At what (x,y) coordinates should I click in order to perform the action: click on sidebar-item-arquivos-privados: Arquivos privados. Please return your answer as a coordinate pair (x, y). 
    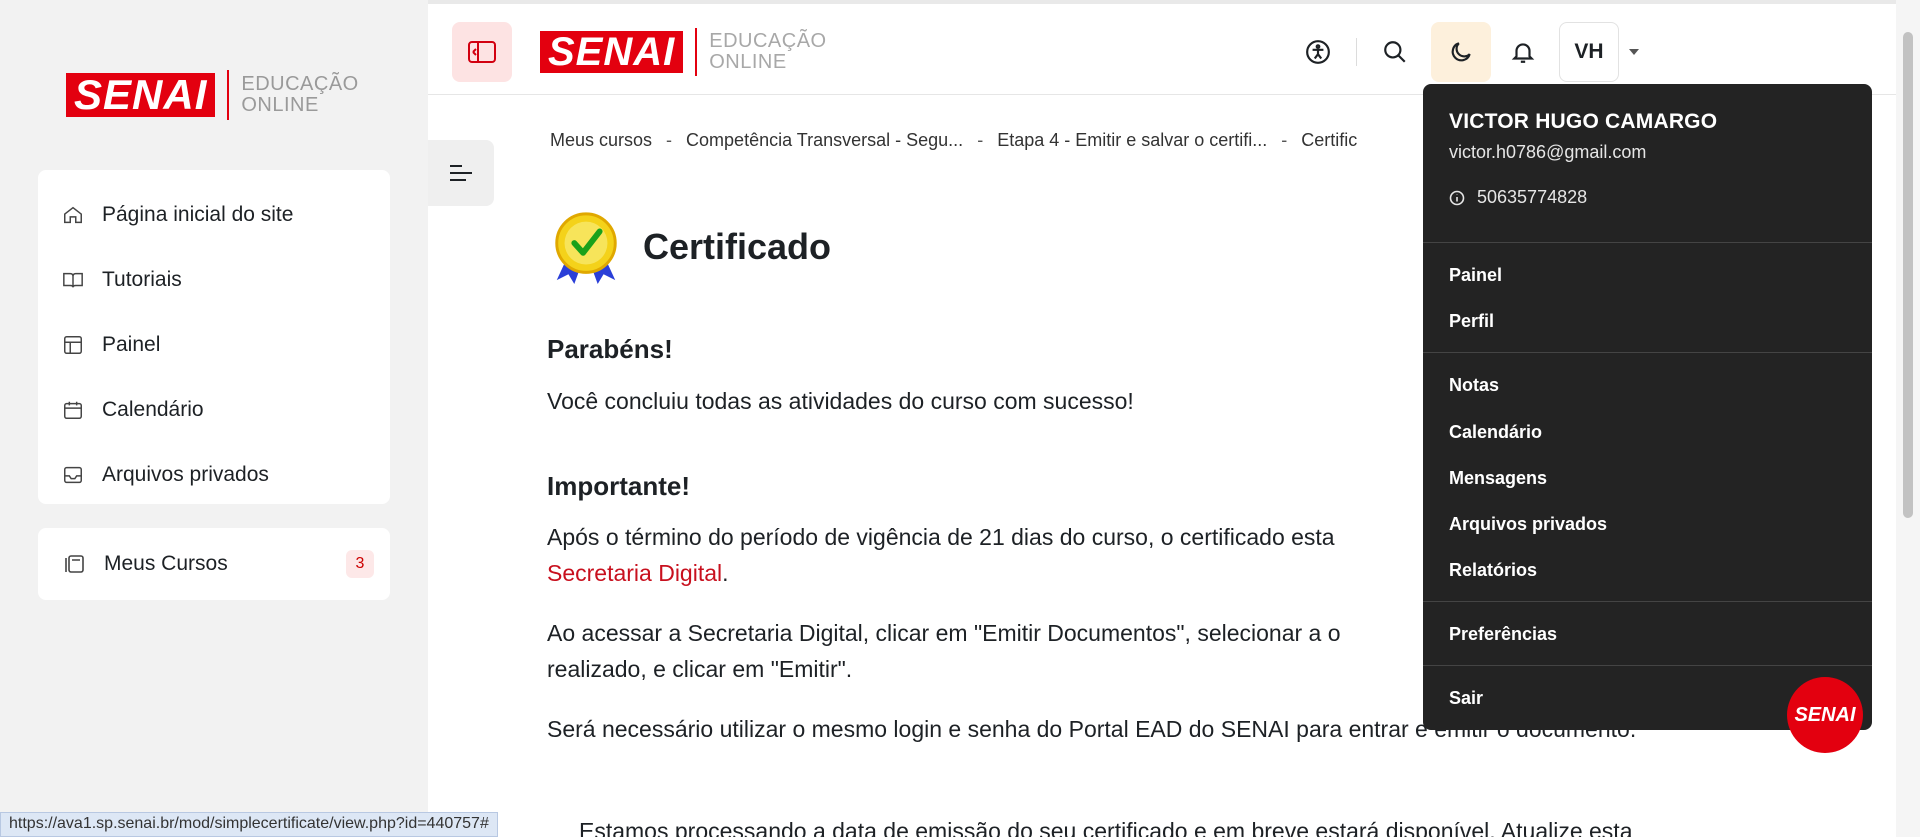
    Looking at the image, I should click on (214, 474).